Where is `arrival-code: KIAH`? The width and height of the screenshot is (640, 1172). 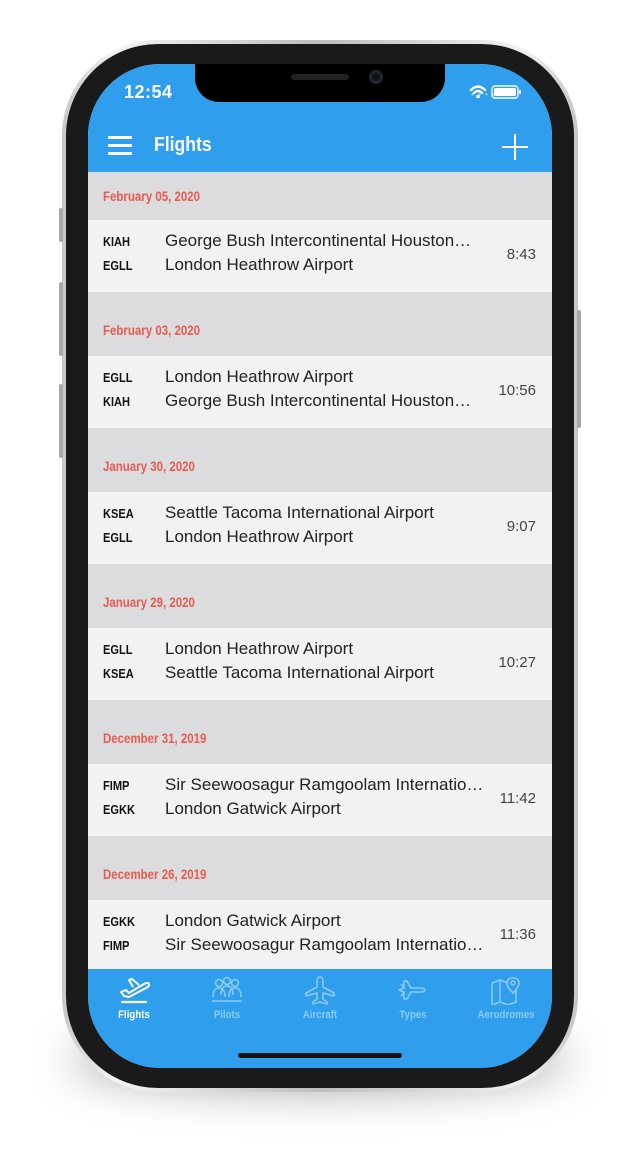
arrival-code: KIAH is located at coordinates (117, 401).